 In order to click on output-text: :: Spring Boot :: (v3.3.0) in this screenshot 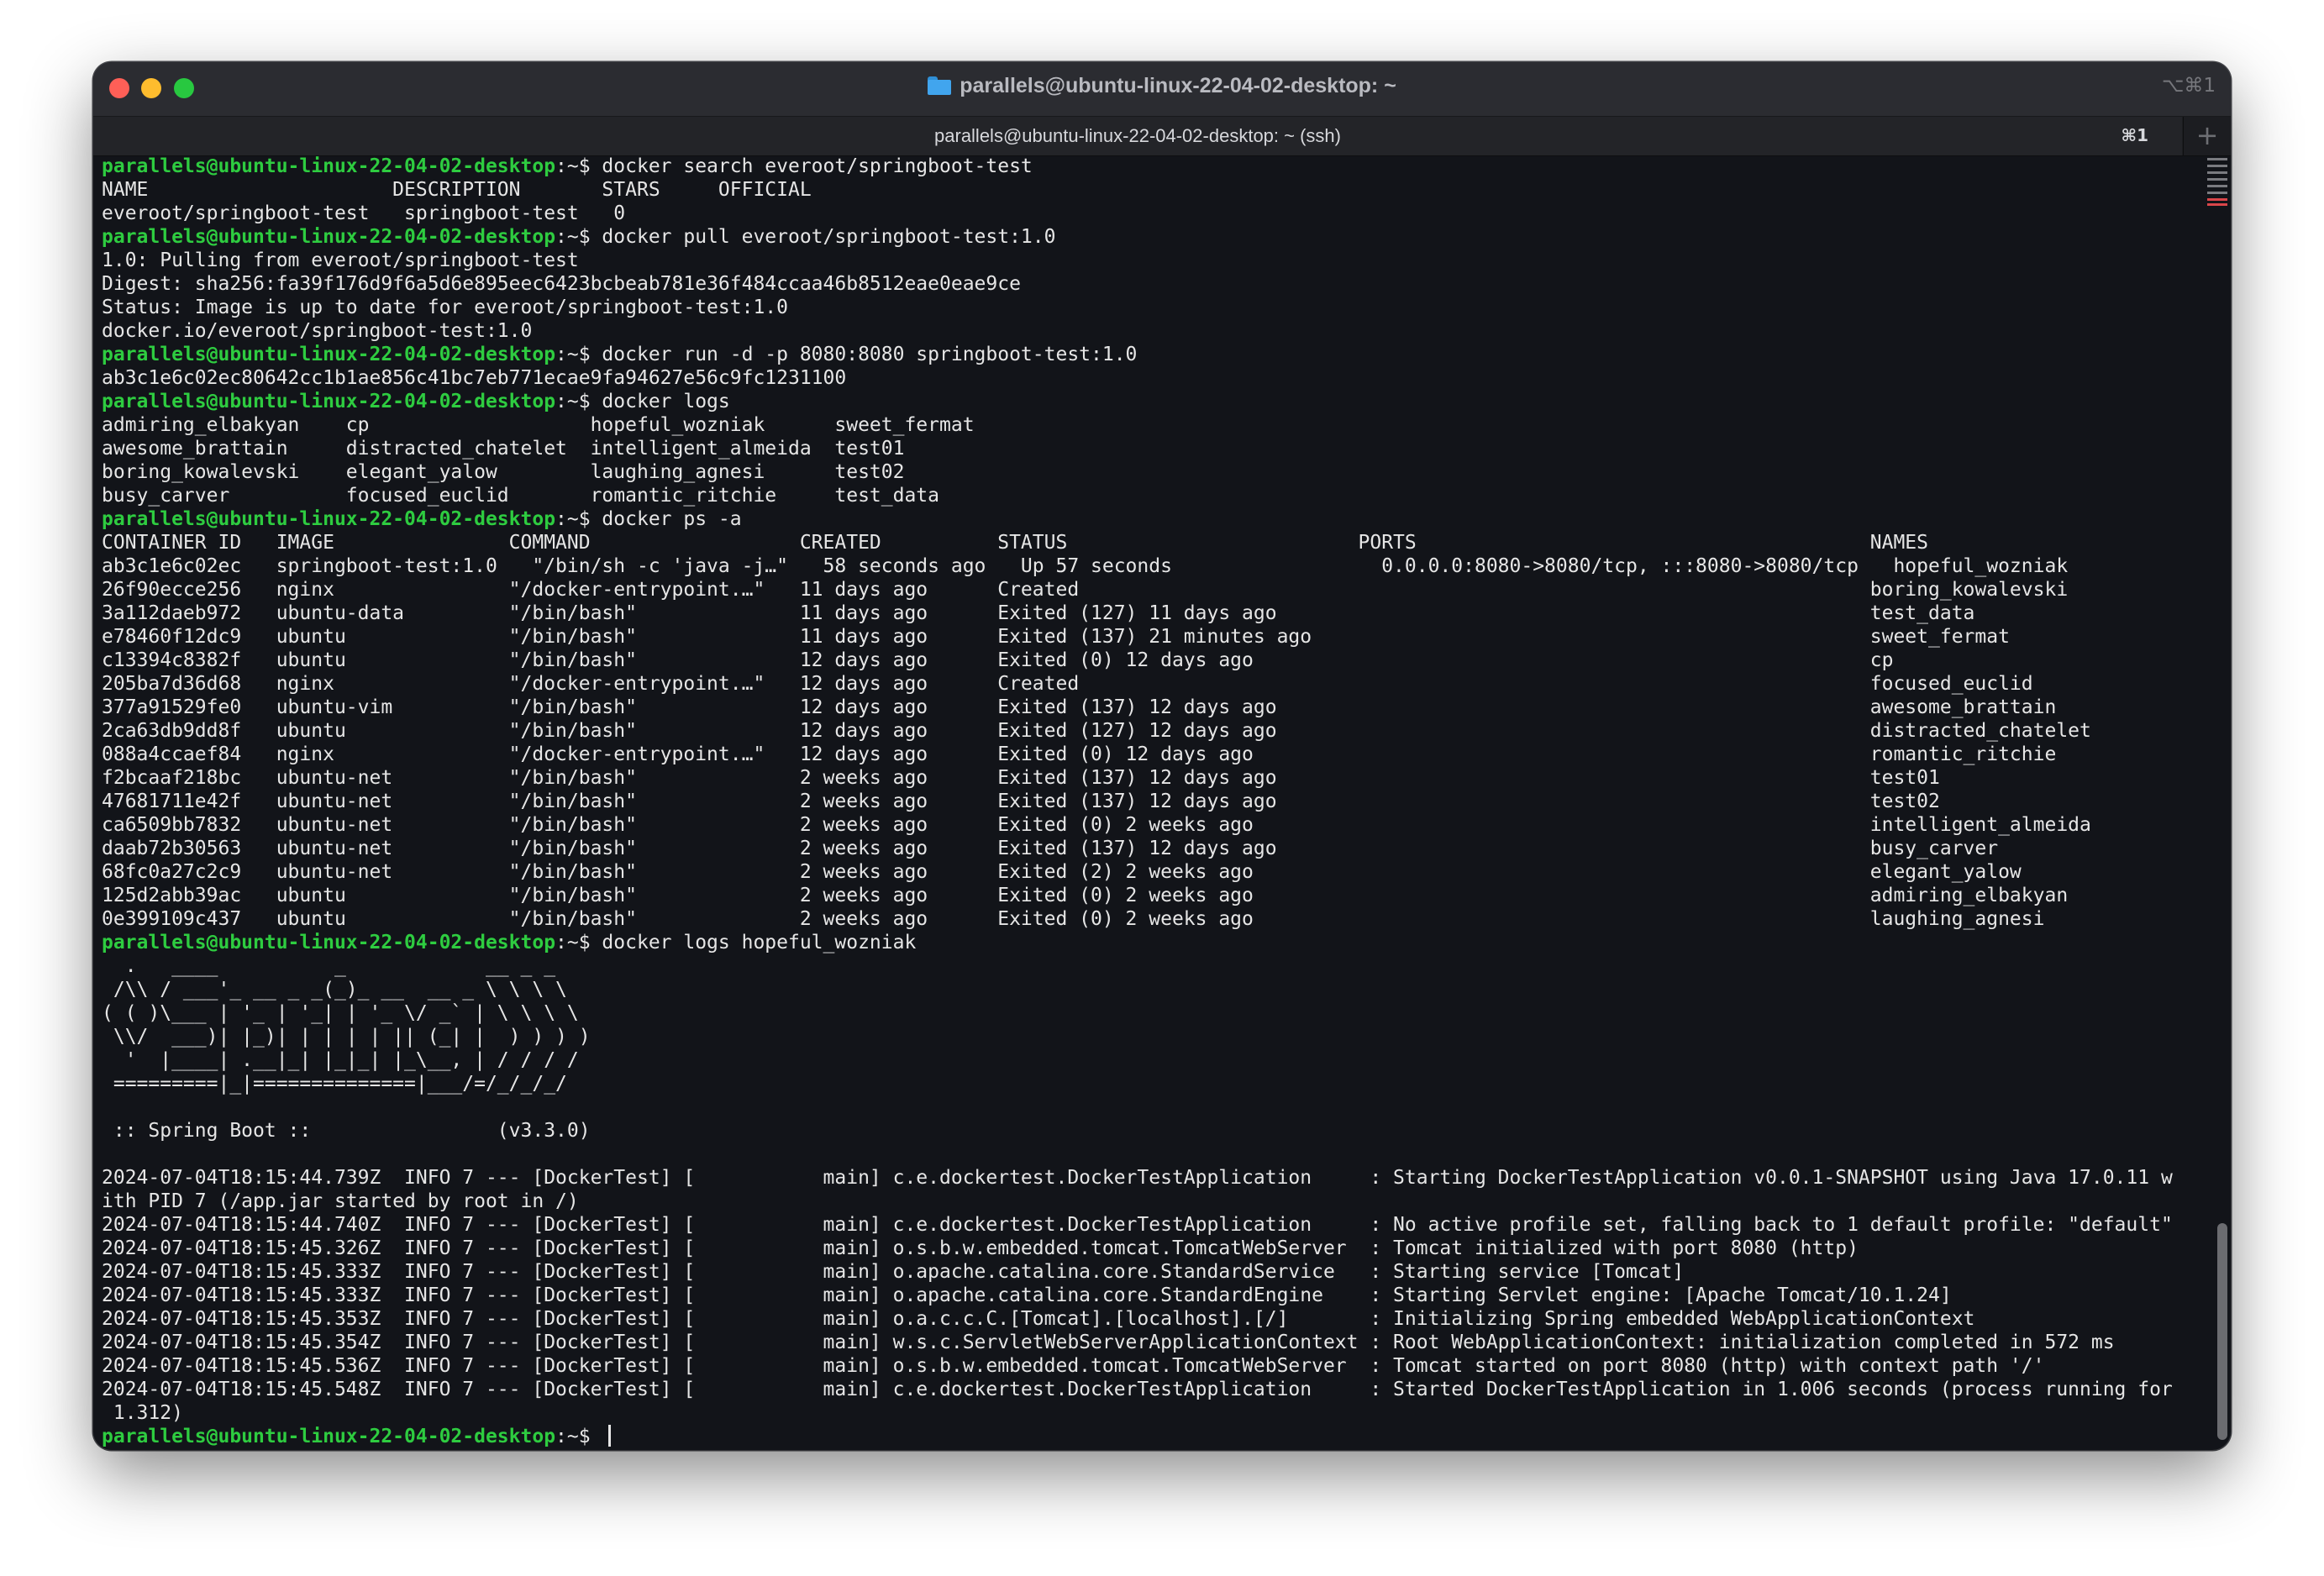, I will do `click(346, 1131)`.